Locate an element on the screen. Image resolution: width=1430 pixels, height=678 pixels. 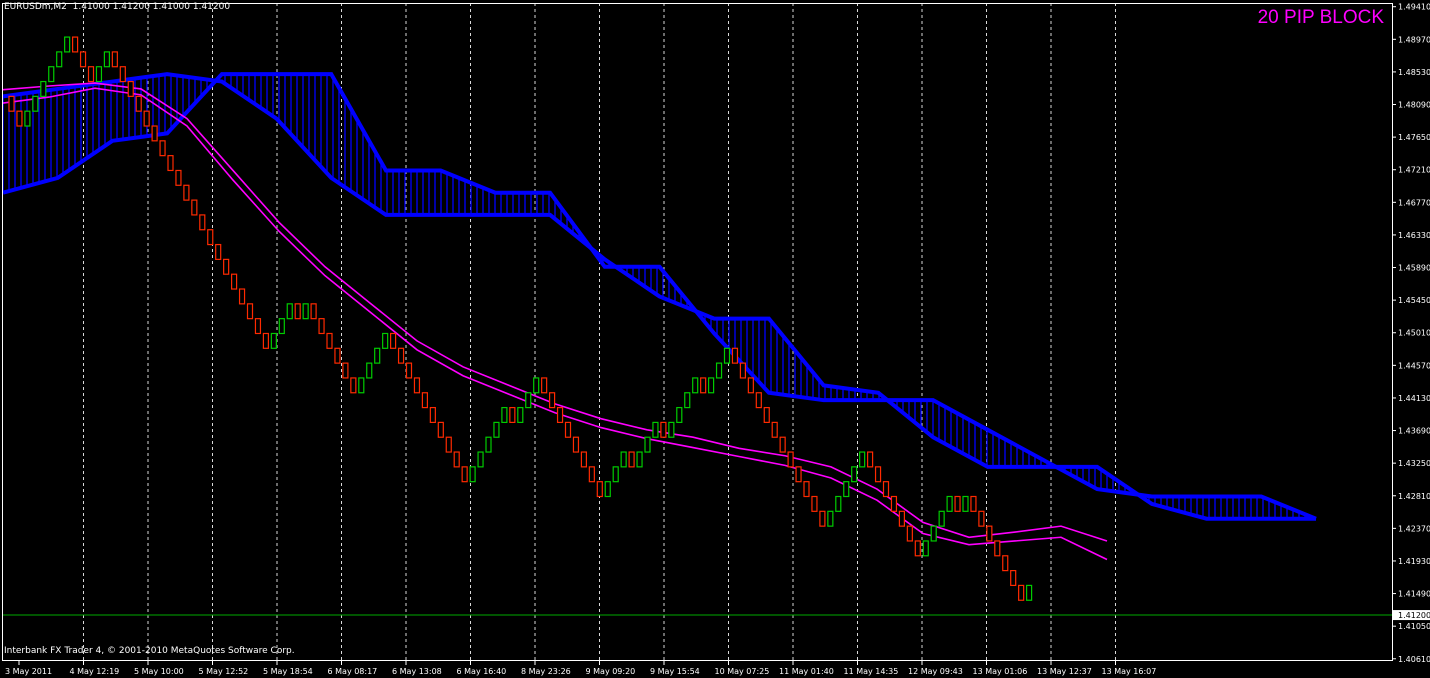
time-label: 9 May 15:54 is located at coordinates (675, 671).